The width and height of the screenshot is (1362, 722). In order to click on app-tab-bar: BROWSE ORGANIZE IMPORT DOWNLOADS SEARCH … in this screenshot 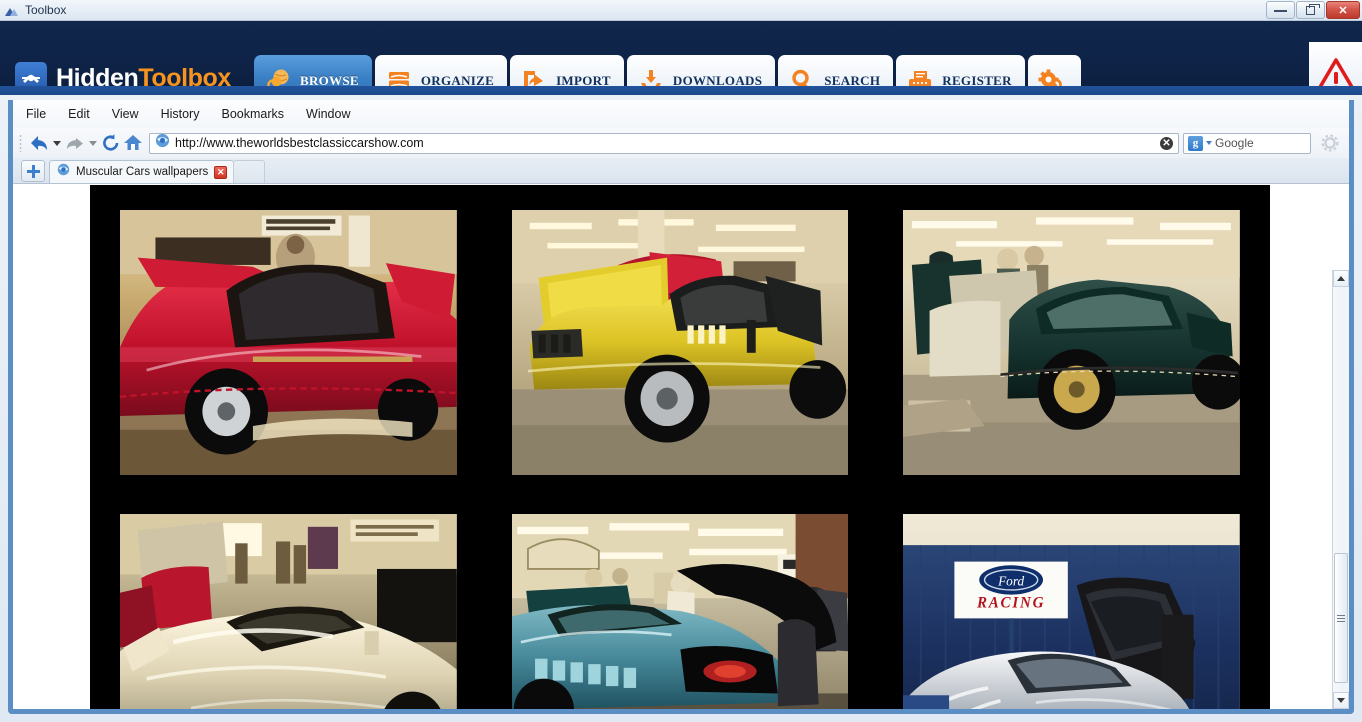, I will do `click(669, 75)`.